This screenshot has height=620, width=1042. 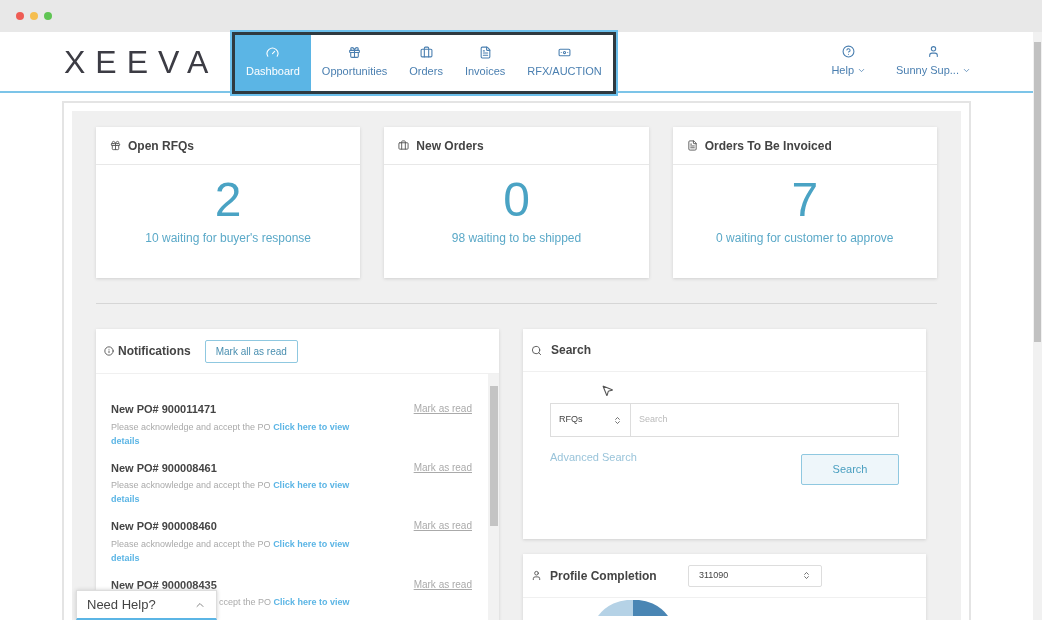 What do you see at coordinates (607, 390) in the screenshot?
I see `mouse-cursor-icon` at bounding box center [607, 390].